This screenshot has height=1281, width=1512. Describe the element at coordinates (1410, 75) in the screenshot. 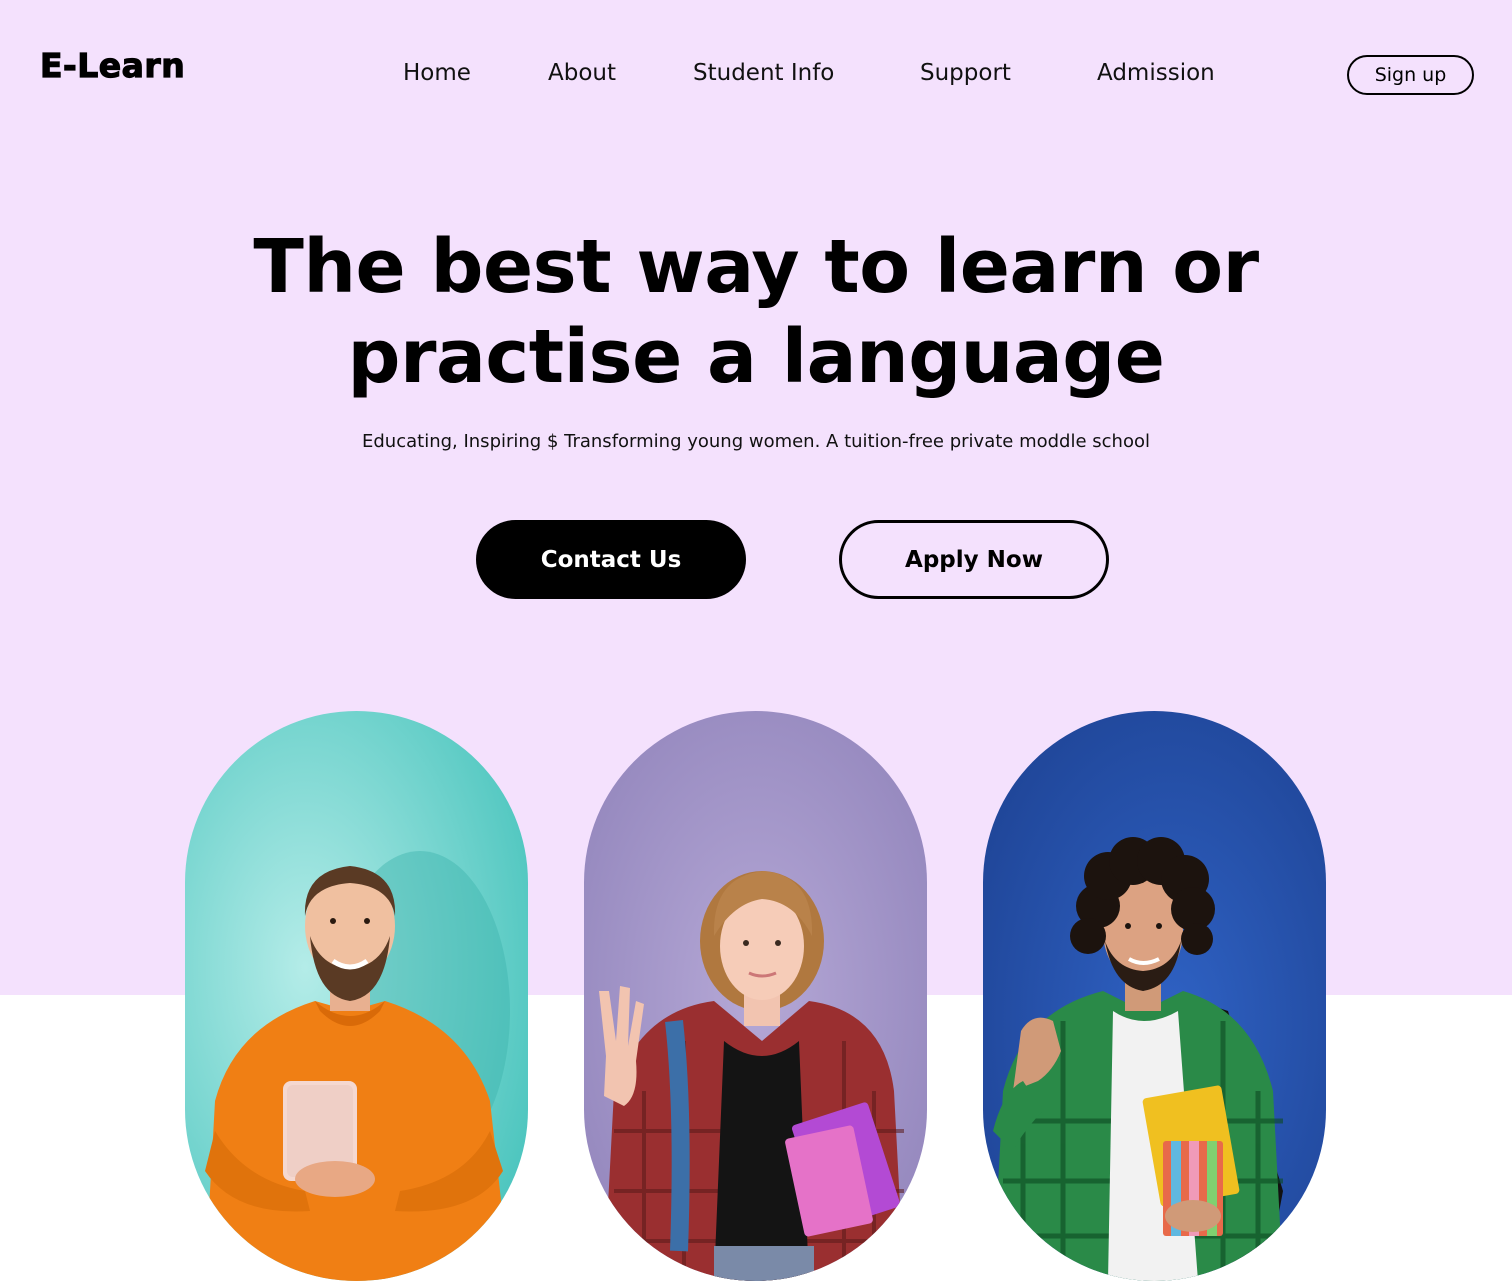

I see `signup-button: Sign up` at that location.